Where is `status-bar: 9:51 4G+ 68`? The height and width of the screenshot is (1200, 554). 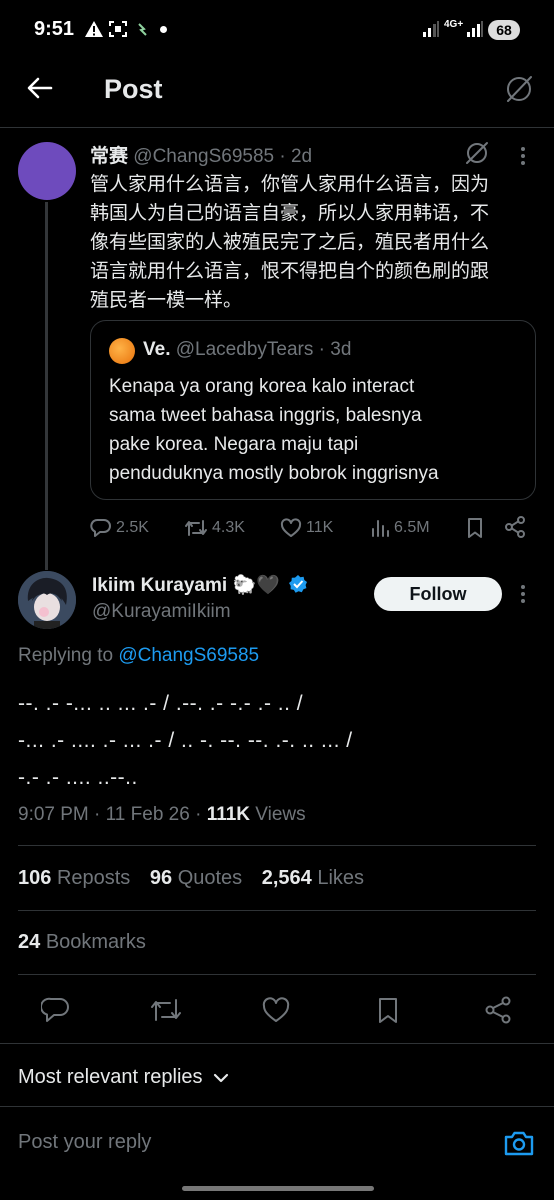 status-bar: 9:51 4G+ 68 is located at coordinates (277, 30).